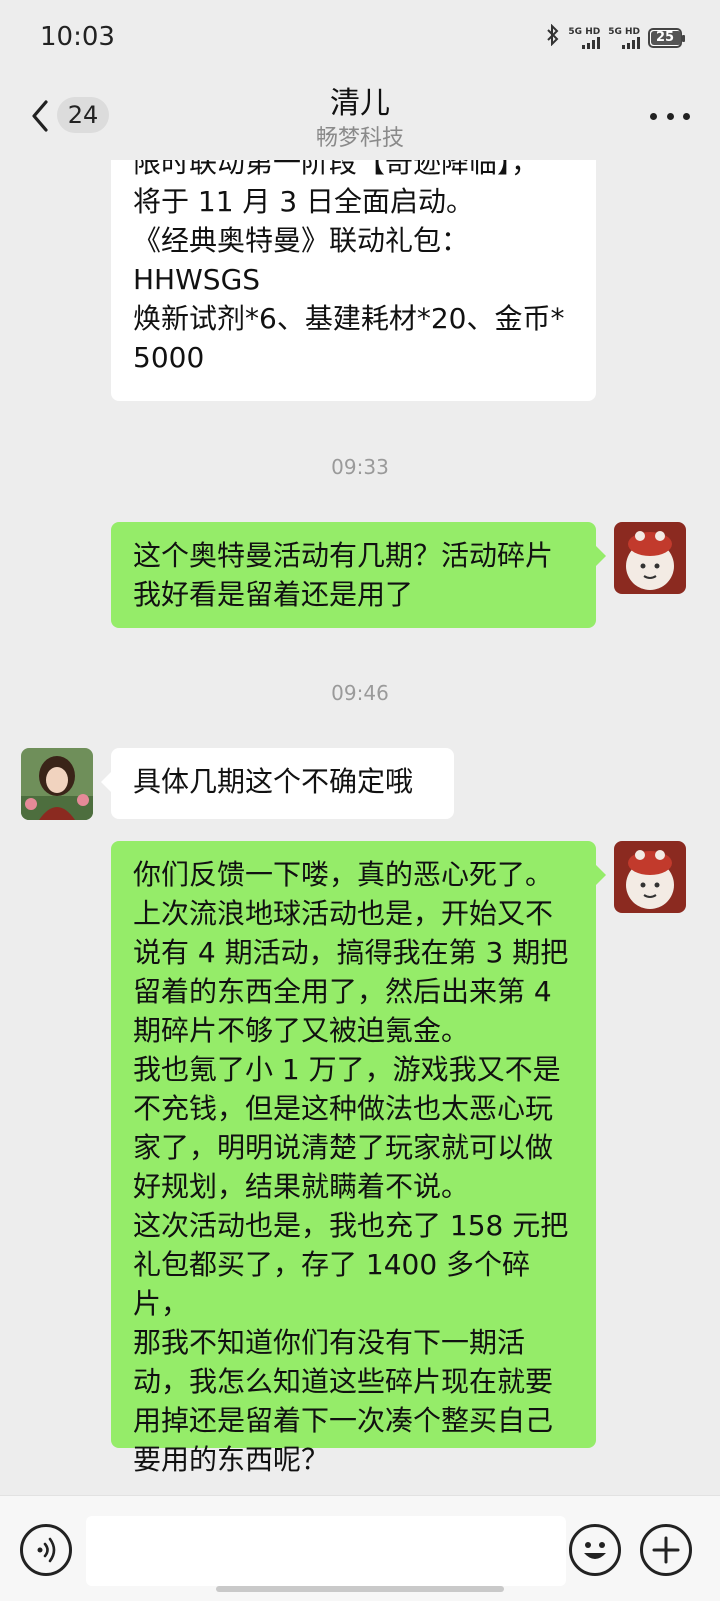  I want to click on more-dots-icon, so click(653, 116).